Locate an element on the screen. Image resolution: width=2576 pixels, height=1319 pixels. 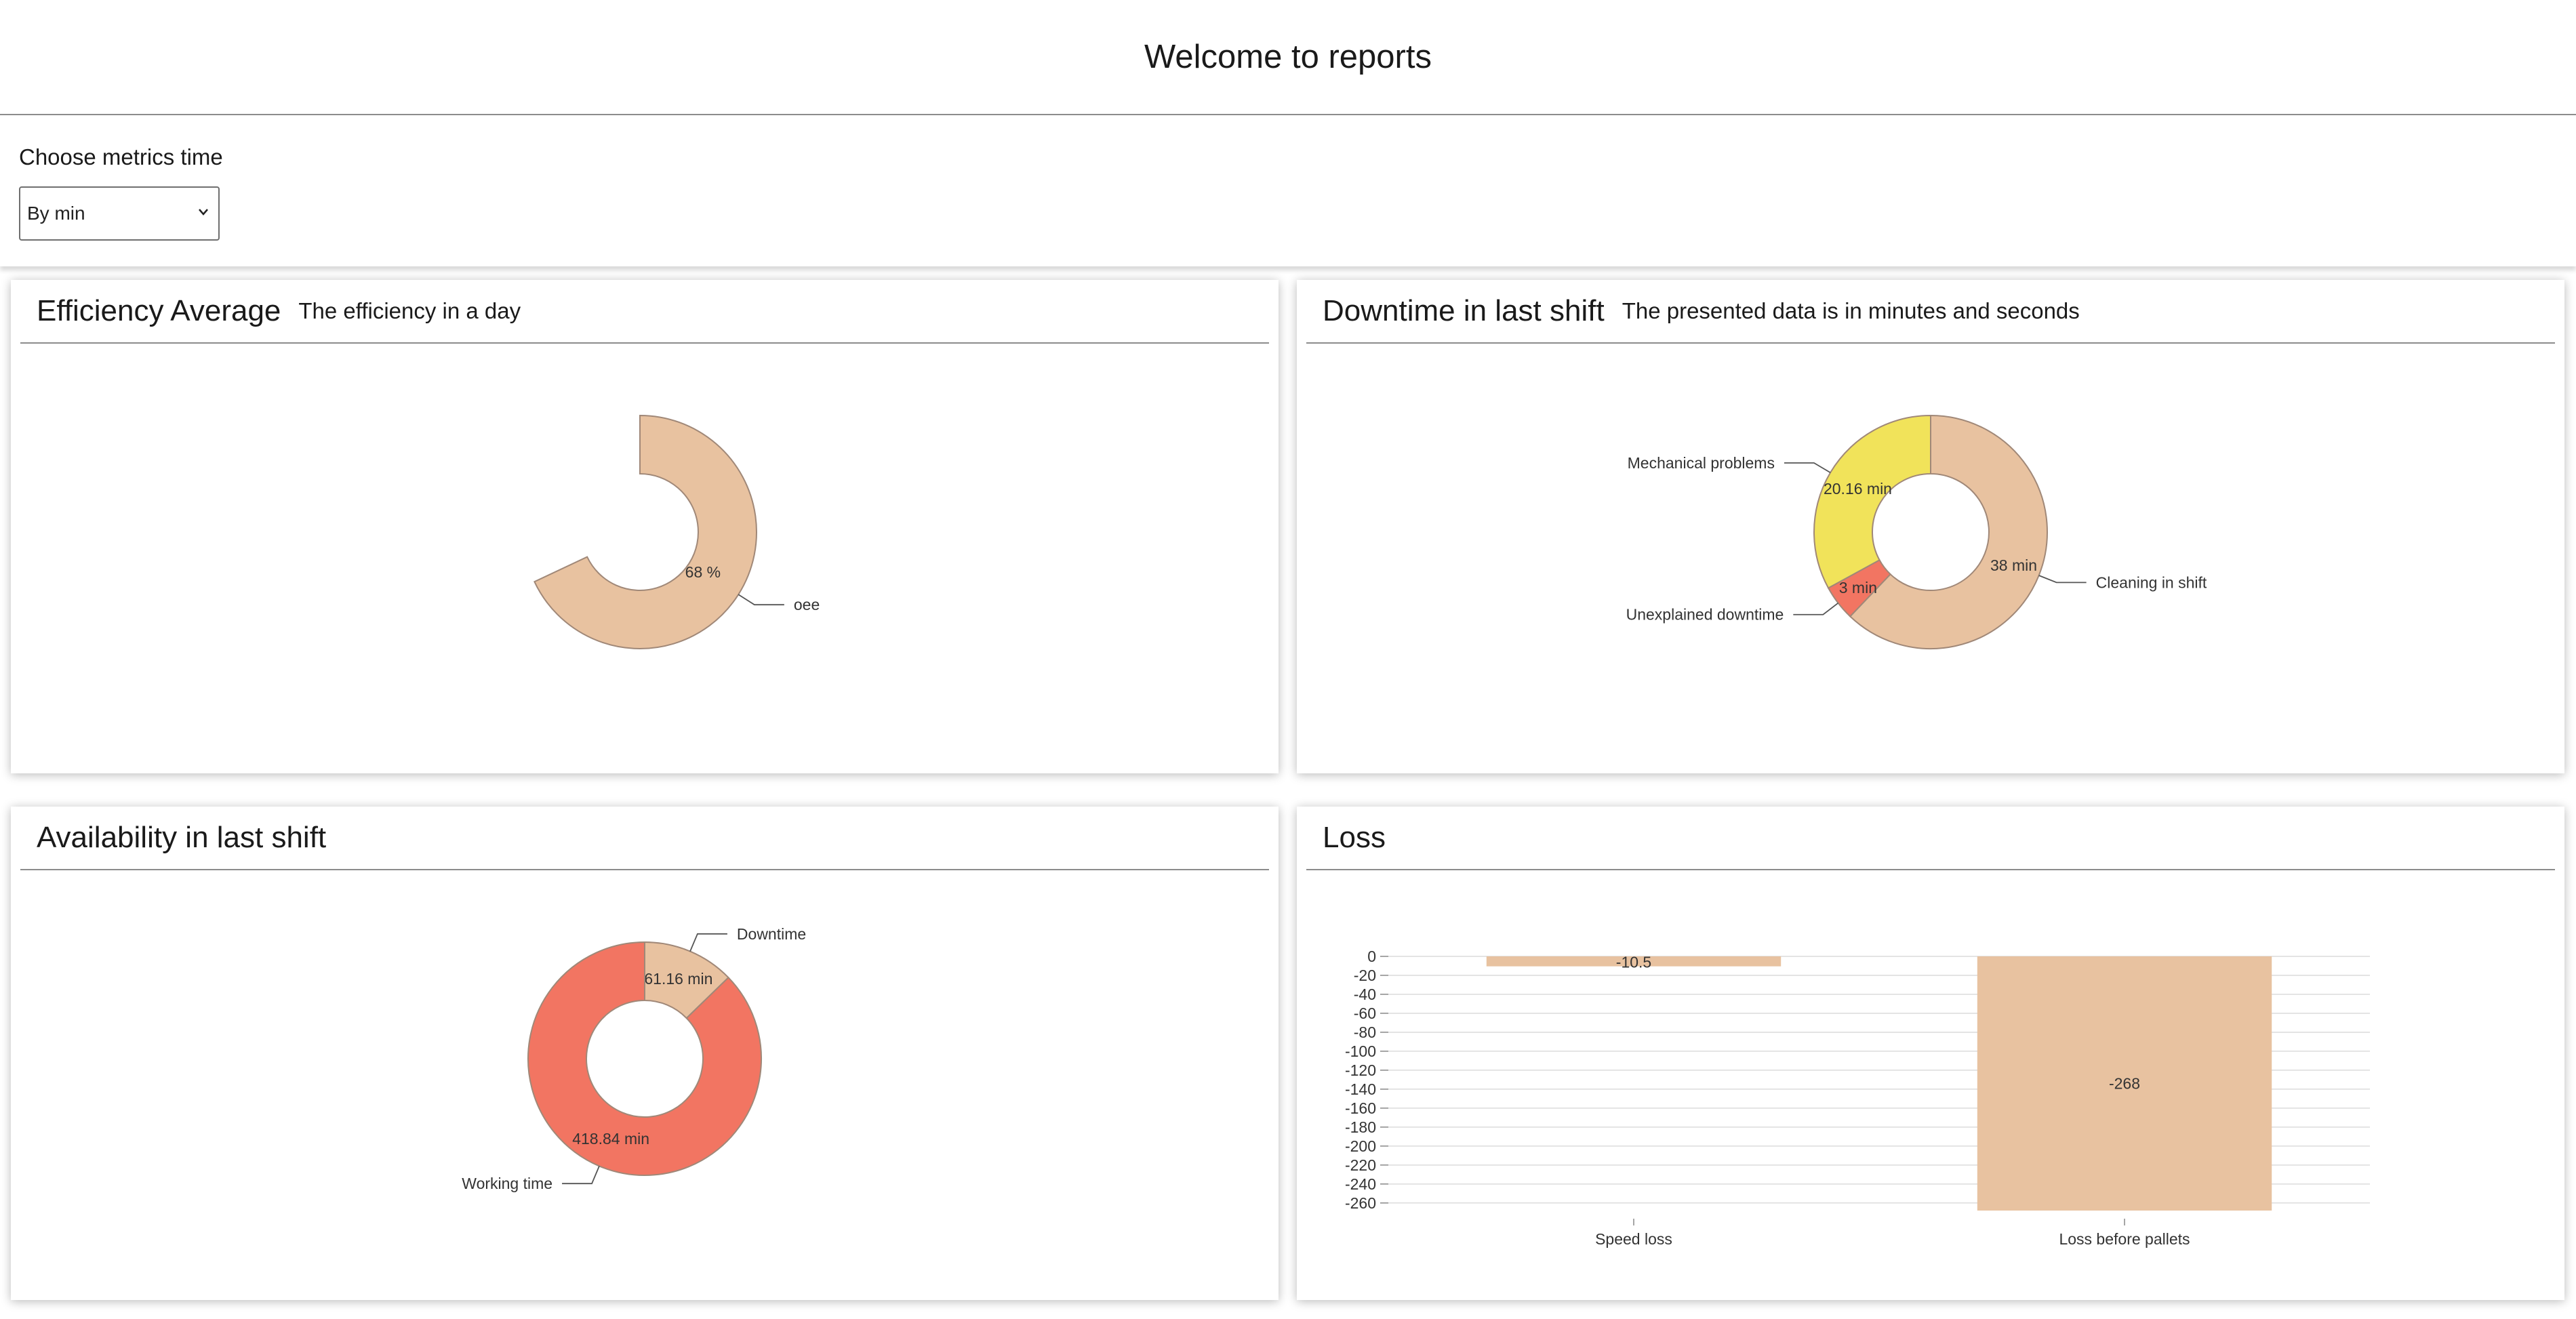
efficiency-donut-chart: 68 % oee is located at coordinates (677, 531).